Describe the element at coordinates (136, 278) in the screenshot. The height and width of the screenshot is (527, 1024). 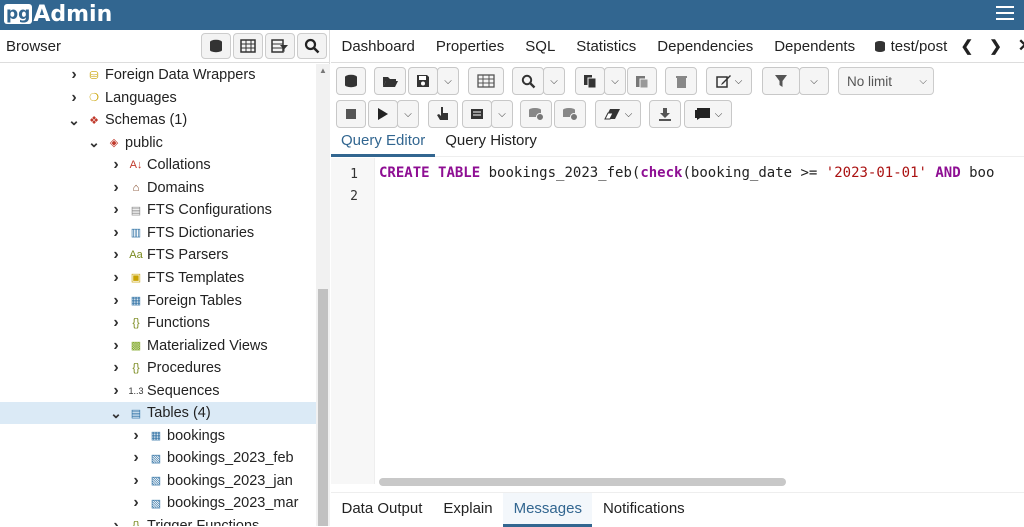
I see `fts-template-icon: ▣` at that location.